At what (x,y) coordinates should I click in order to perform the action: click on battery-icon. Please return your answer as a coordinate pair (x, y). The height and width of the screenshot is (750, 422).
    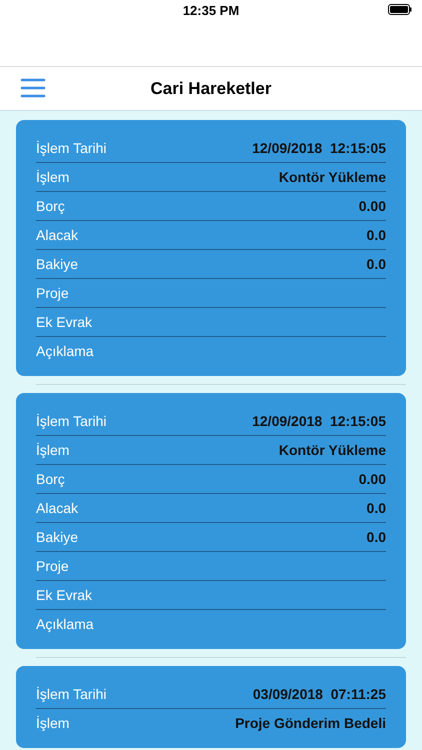
    Looking at the image, I should click on (400, 9).